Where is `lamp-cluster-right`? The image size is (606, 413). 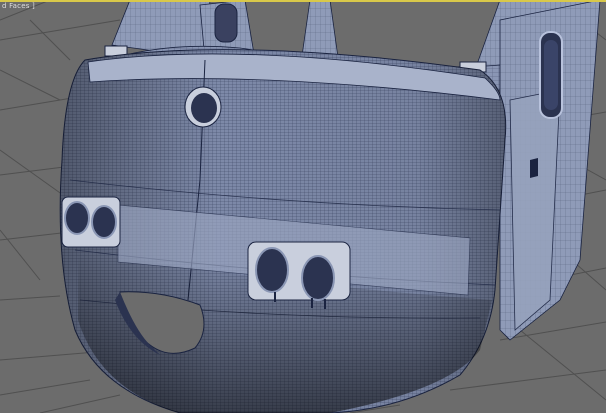
lamp-cluster-right is located at coordinates (299, 275).